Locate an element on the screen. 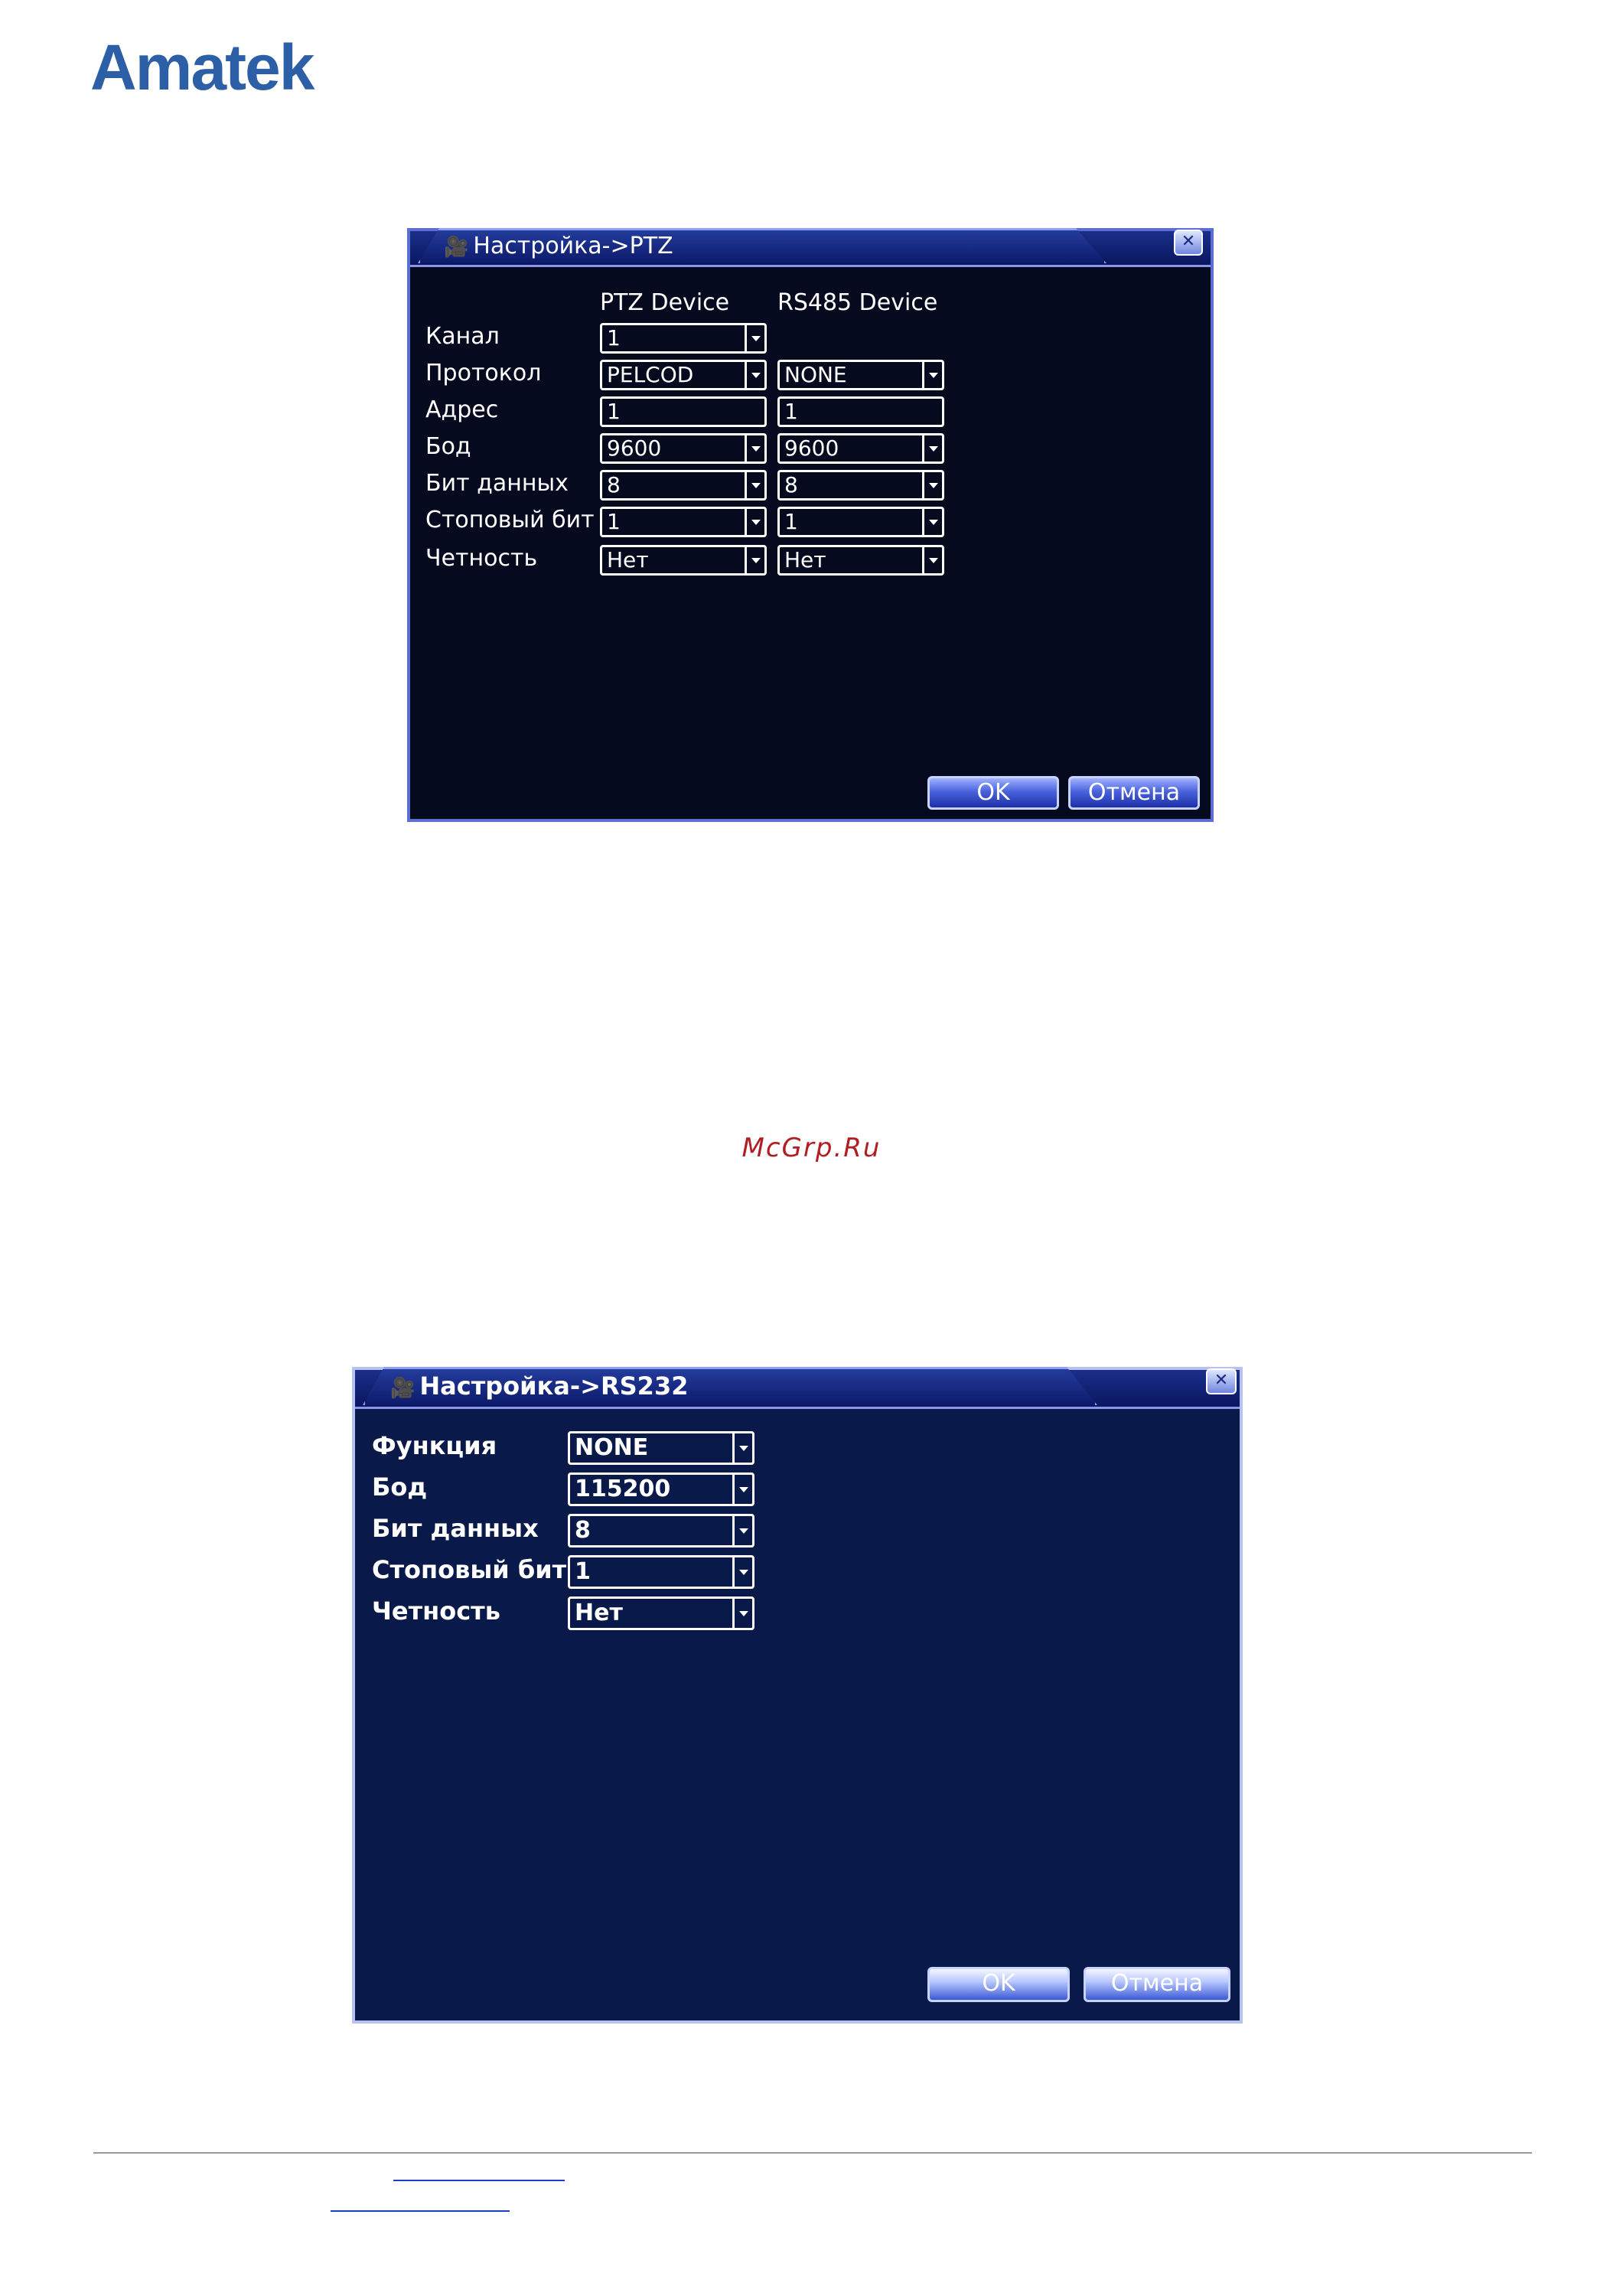 This screenshot has width=1623, height=2296. column-header-rs485-device: RS485 Device is located at coordinates (857, 302).